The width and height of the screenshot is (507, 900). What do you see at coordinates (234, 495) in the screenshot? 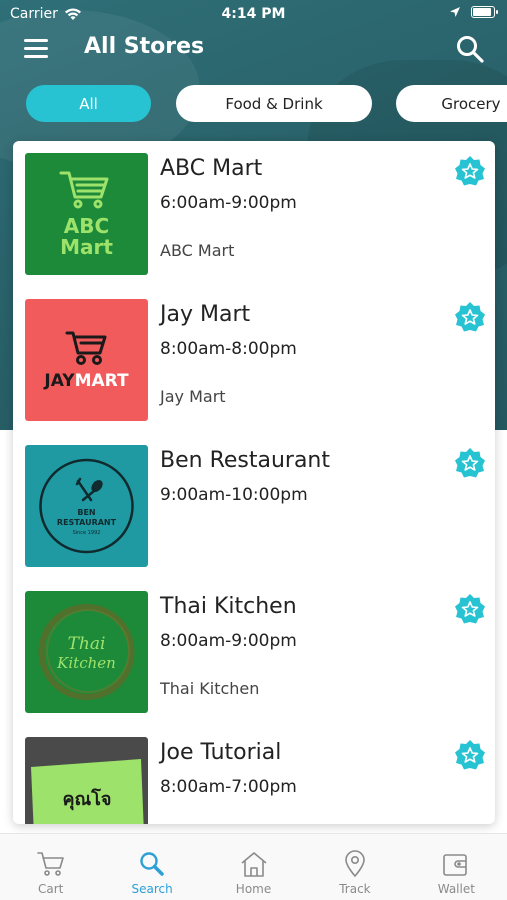
I see `store-hours: 9:00am-10:00pm` at bounding box center [234, 495].